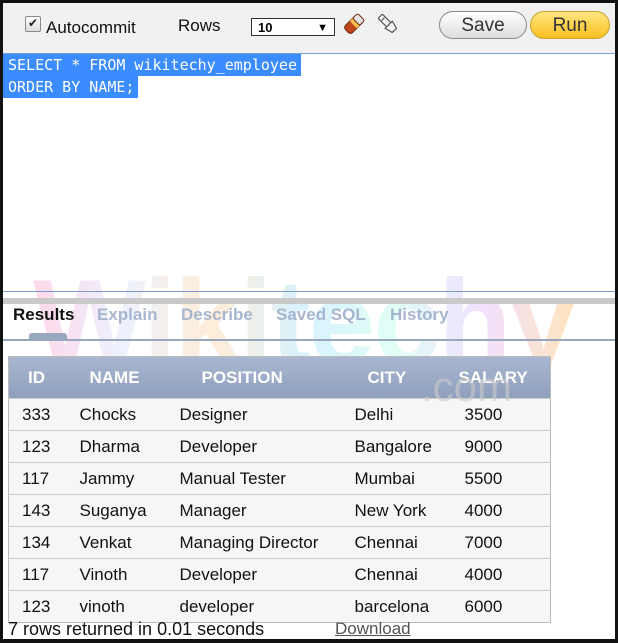  I want to click on tab-saved-sql: Saved SQL, so click(321, 315).